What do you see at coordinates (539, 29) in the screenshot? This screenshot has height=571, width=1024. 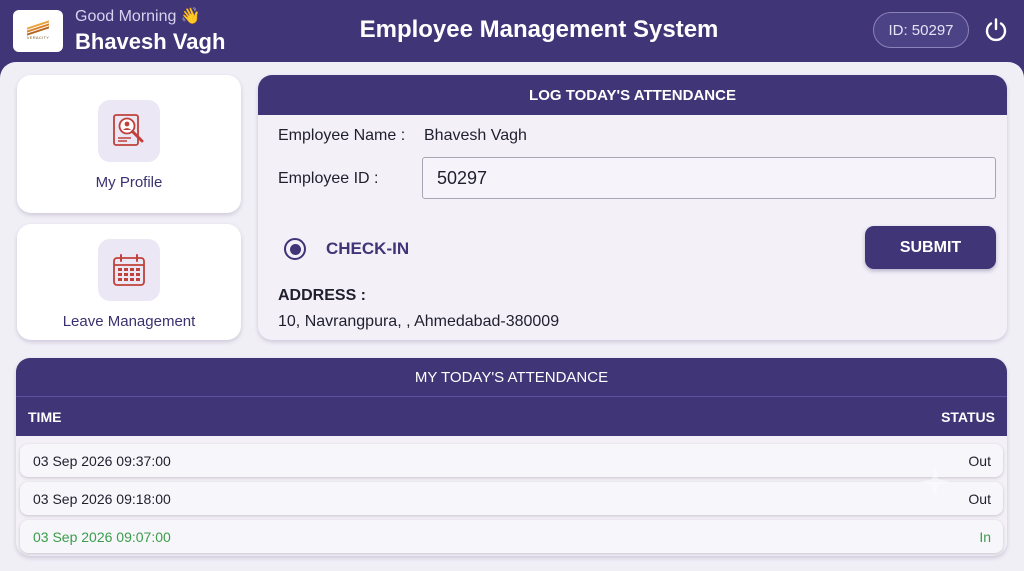 I see `app-title: Employee Management System` at bounding box center [539, 29].